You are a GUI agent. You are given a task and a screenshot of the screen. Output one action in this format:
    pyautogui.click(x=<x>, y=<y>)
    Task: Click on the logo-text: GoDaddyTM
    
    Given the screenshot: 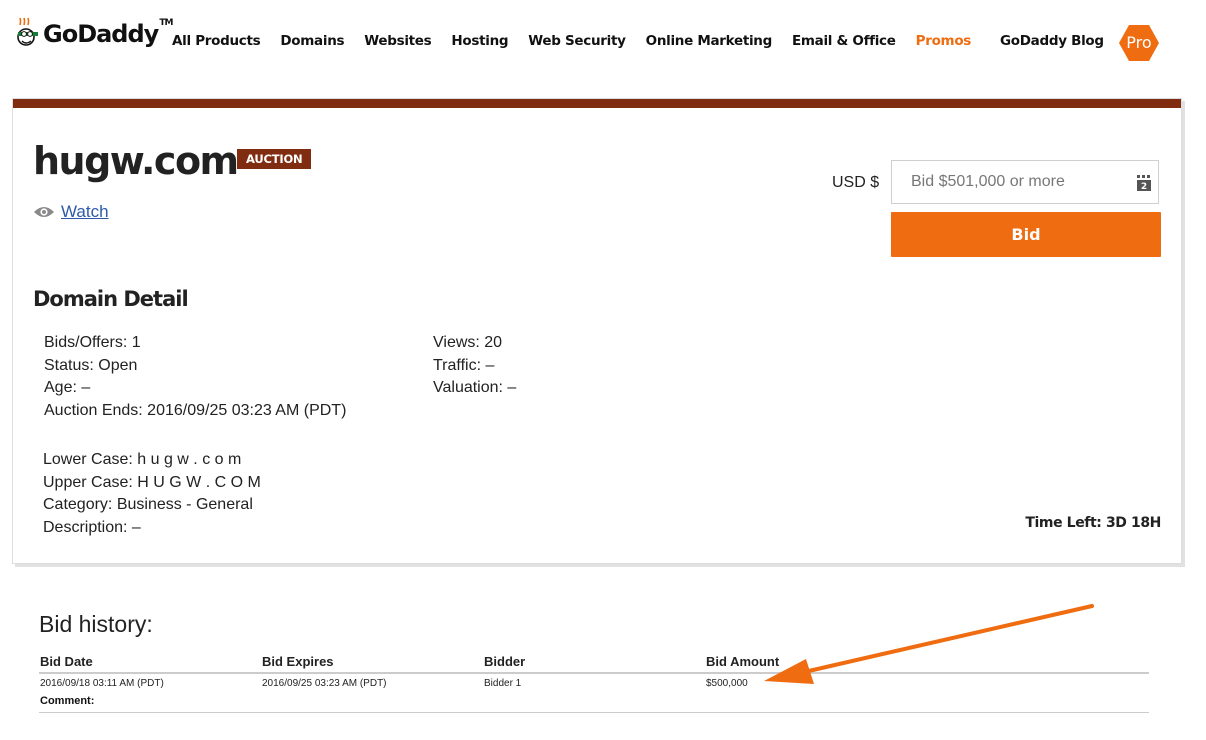 What is the action you would take?
    pyautogui.click(x=108, y=33)
    